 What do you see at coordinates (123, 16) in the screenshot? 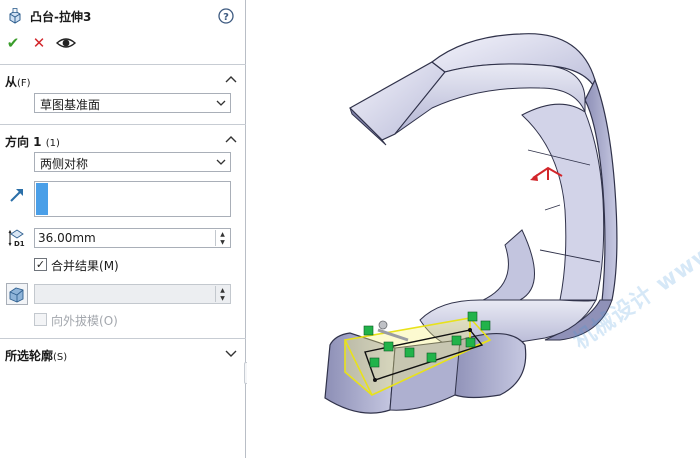
I see `property-manager-header: 凸台-拉伸3 ?` at bounding box center [123, 16].